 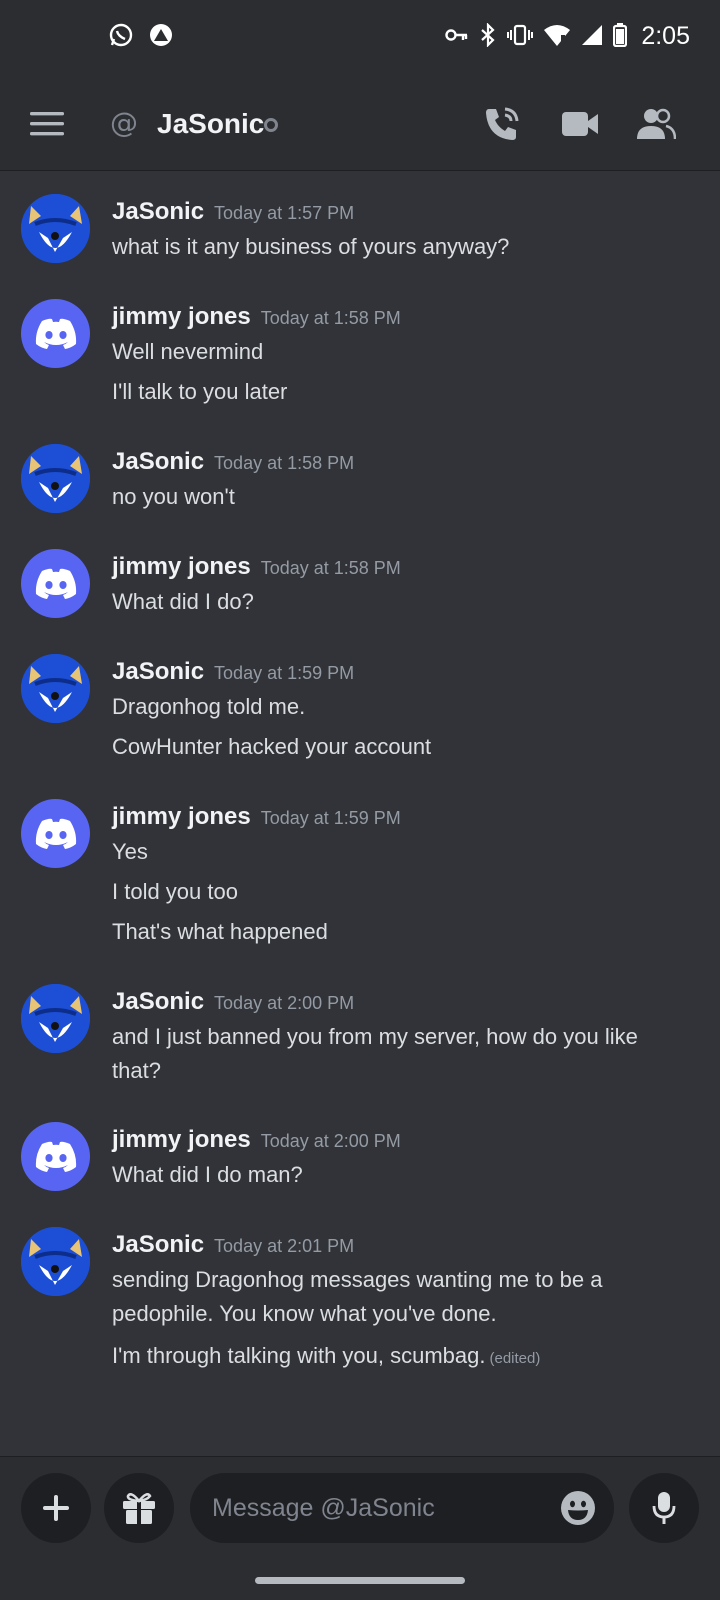 I want to click on message-text: I'll talk to you later, so click(x=200, y=391).